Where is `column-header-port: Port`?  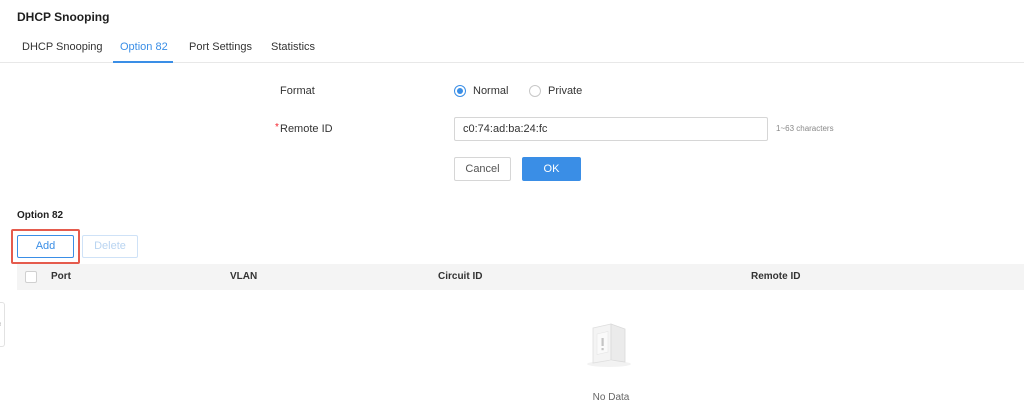 column-header-port: Port is located at coordinates (61, 276).